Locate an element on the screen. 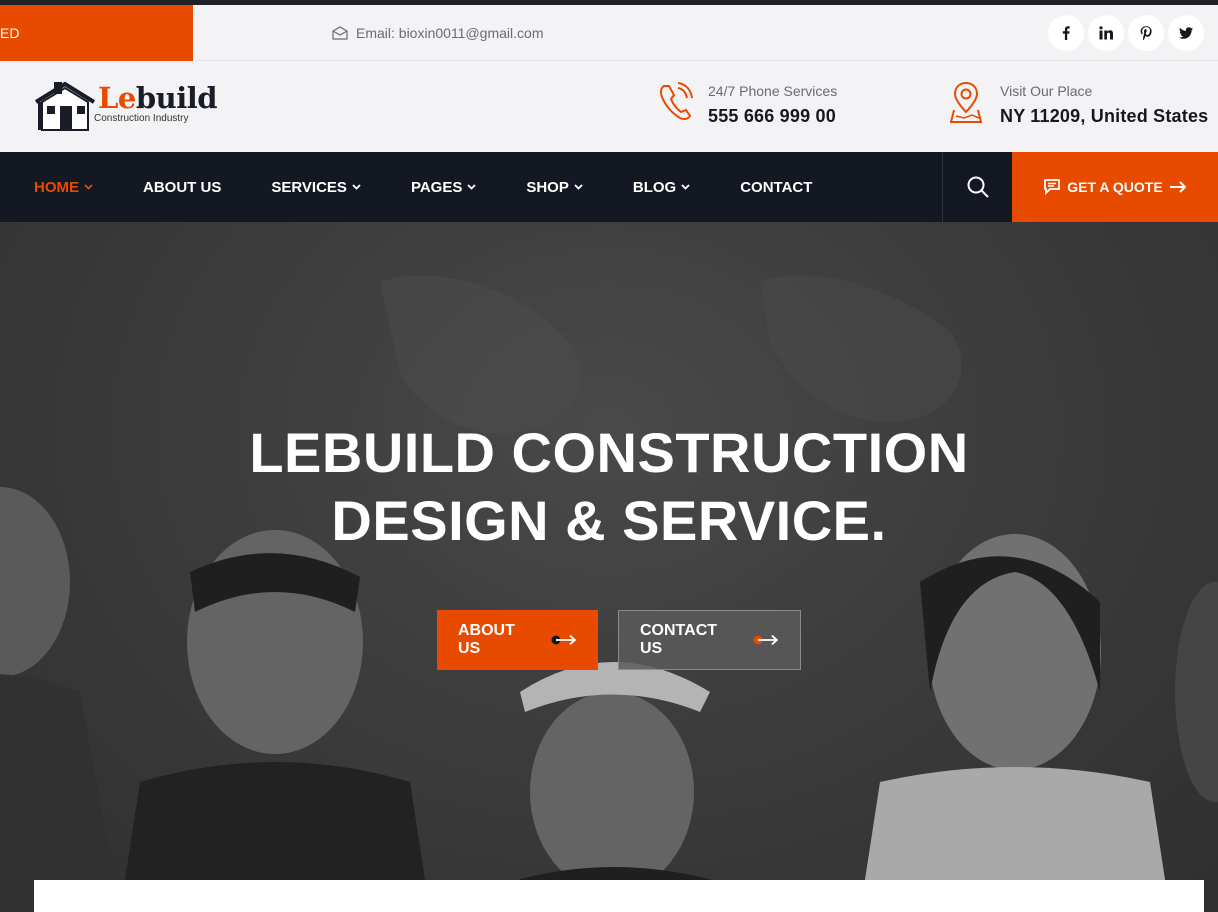 This screenshot has width=1218, height=912. topbar-email: Email: bioxin0011@gmail.com is located at coordinates (437, 33).